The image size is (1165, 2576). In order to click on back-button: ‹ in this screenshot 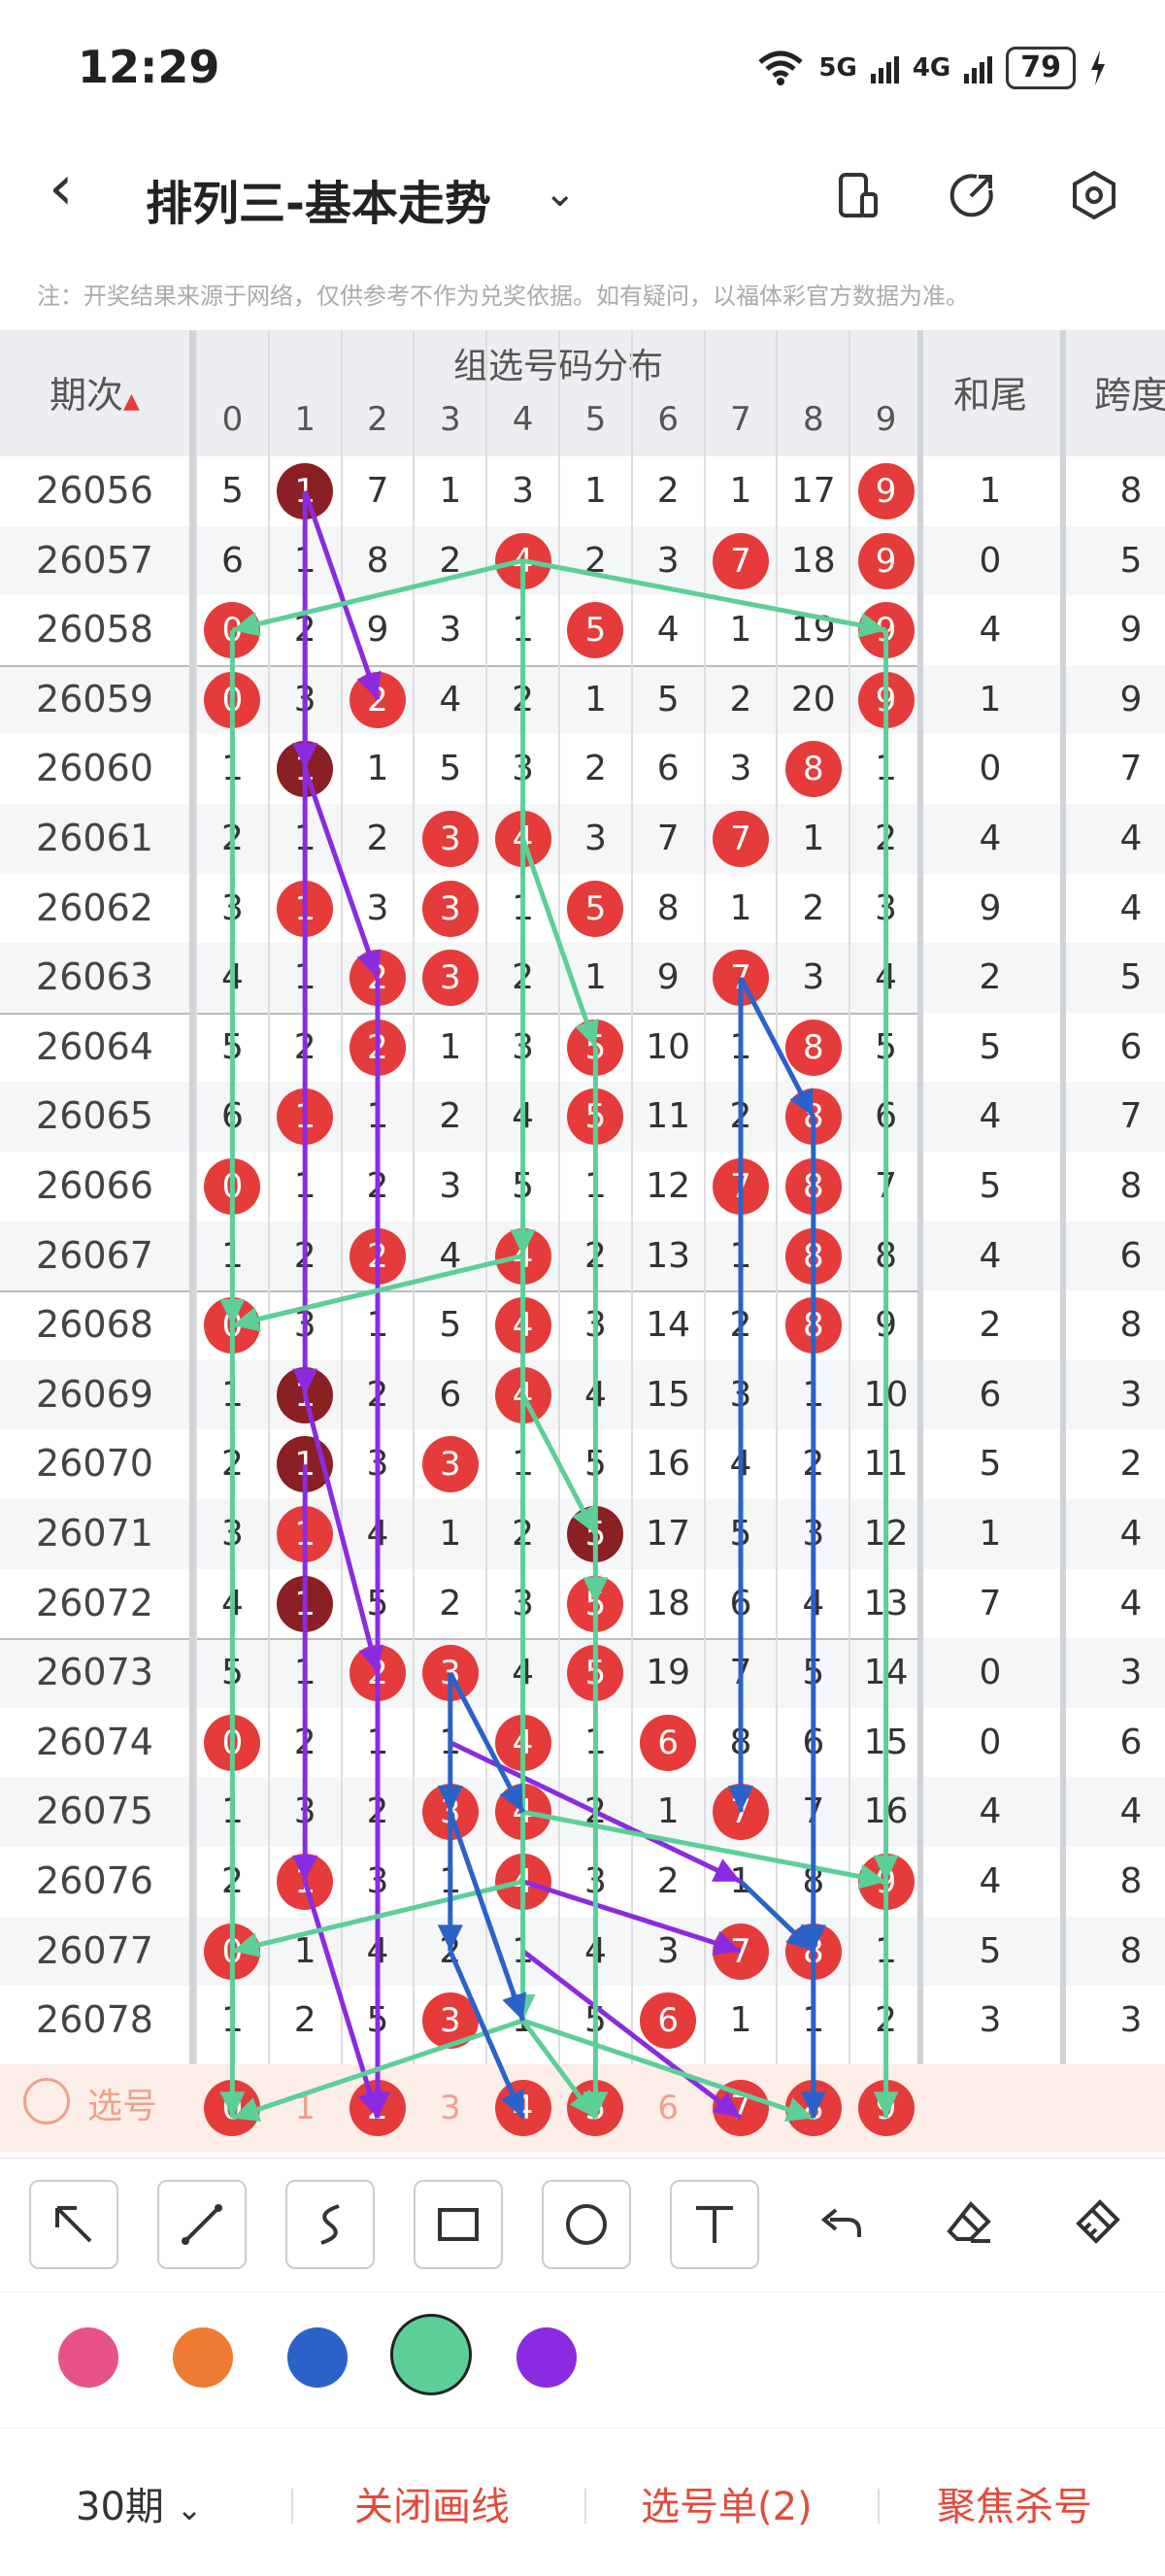, I will do `click(61, 188)`.